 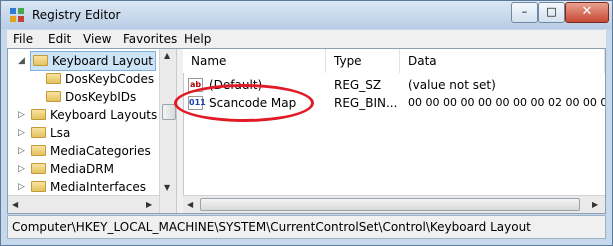 I want to click on menu-bar: File Edit View Favorites Help, so click(x=306, y=39).